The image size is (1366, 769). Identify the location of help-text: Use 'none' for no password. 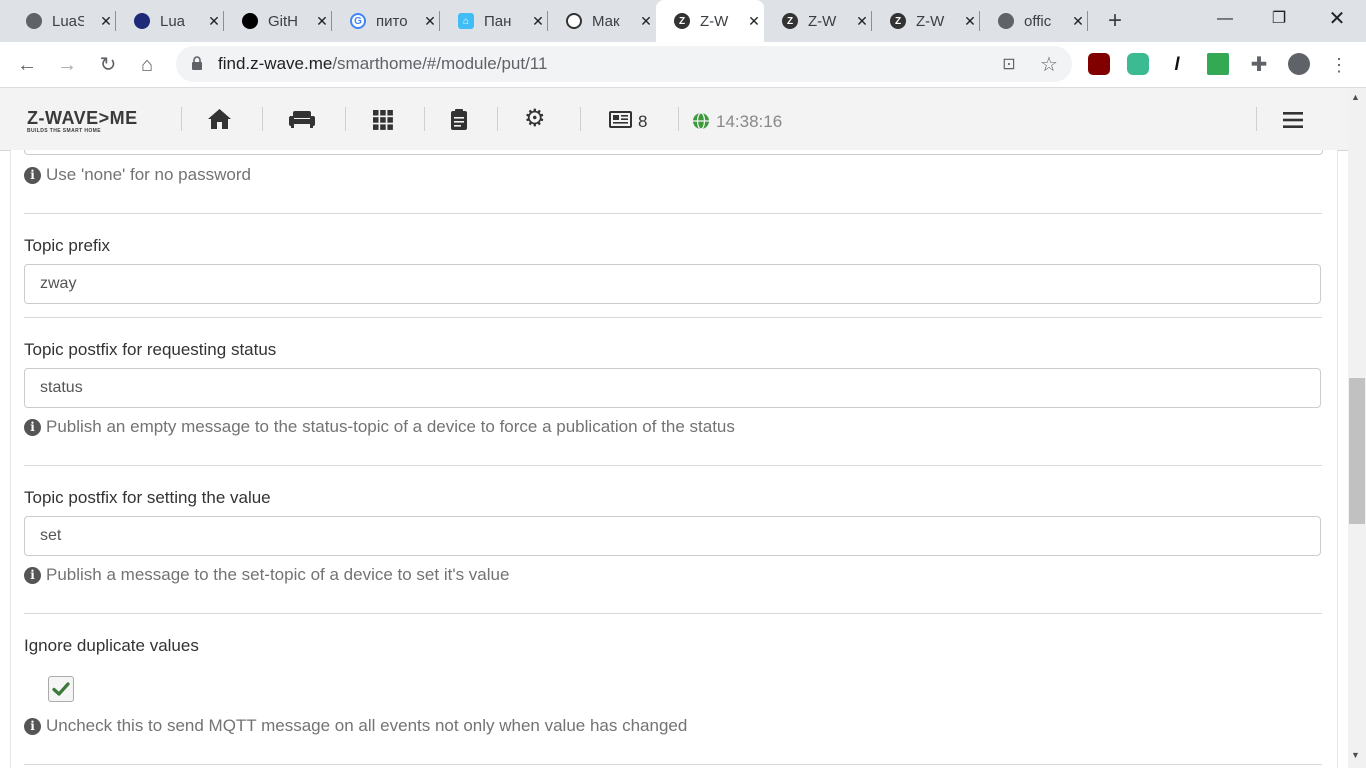
(148, 174).